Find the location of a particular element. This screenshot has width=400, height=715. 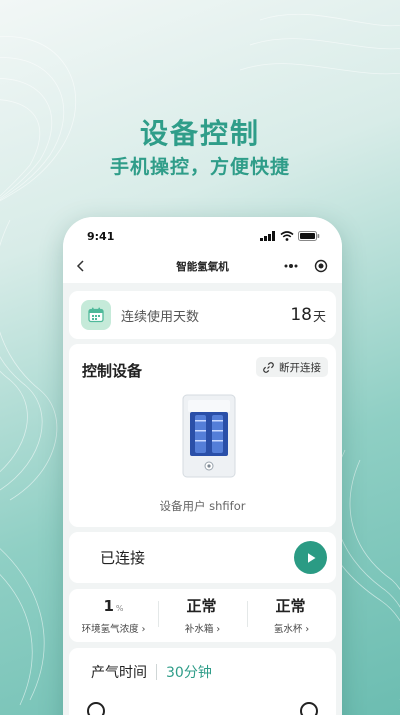

more-dots-icon is located at coordinates (291, 266).